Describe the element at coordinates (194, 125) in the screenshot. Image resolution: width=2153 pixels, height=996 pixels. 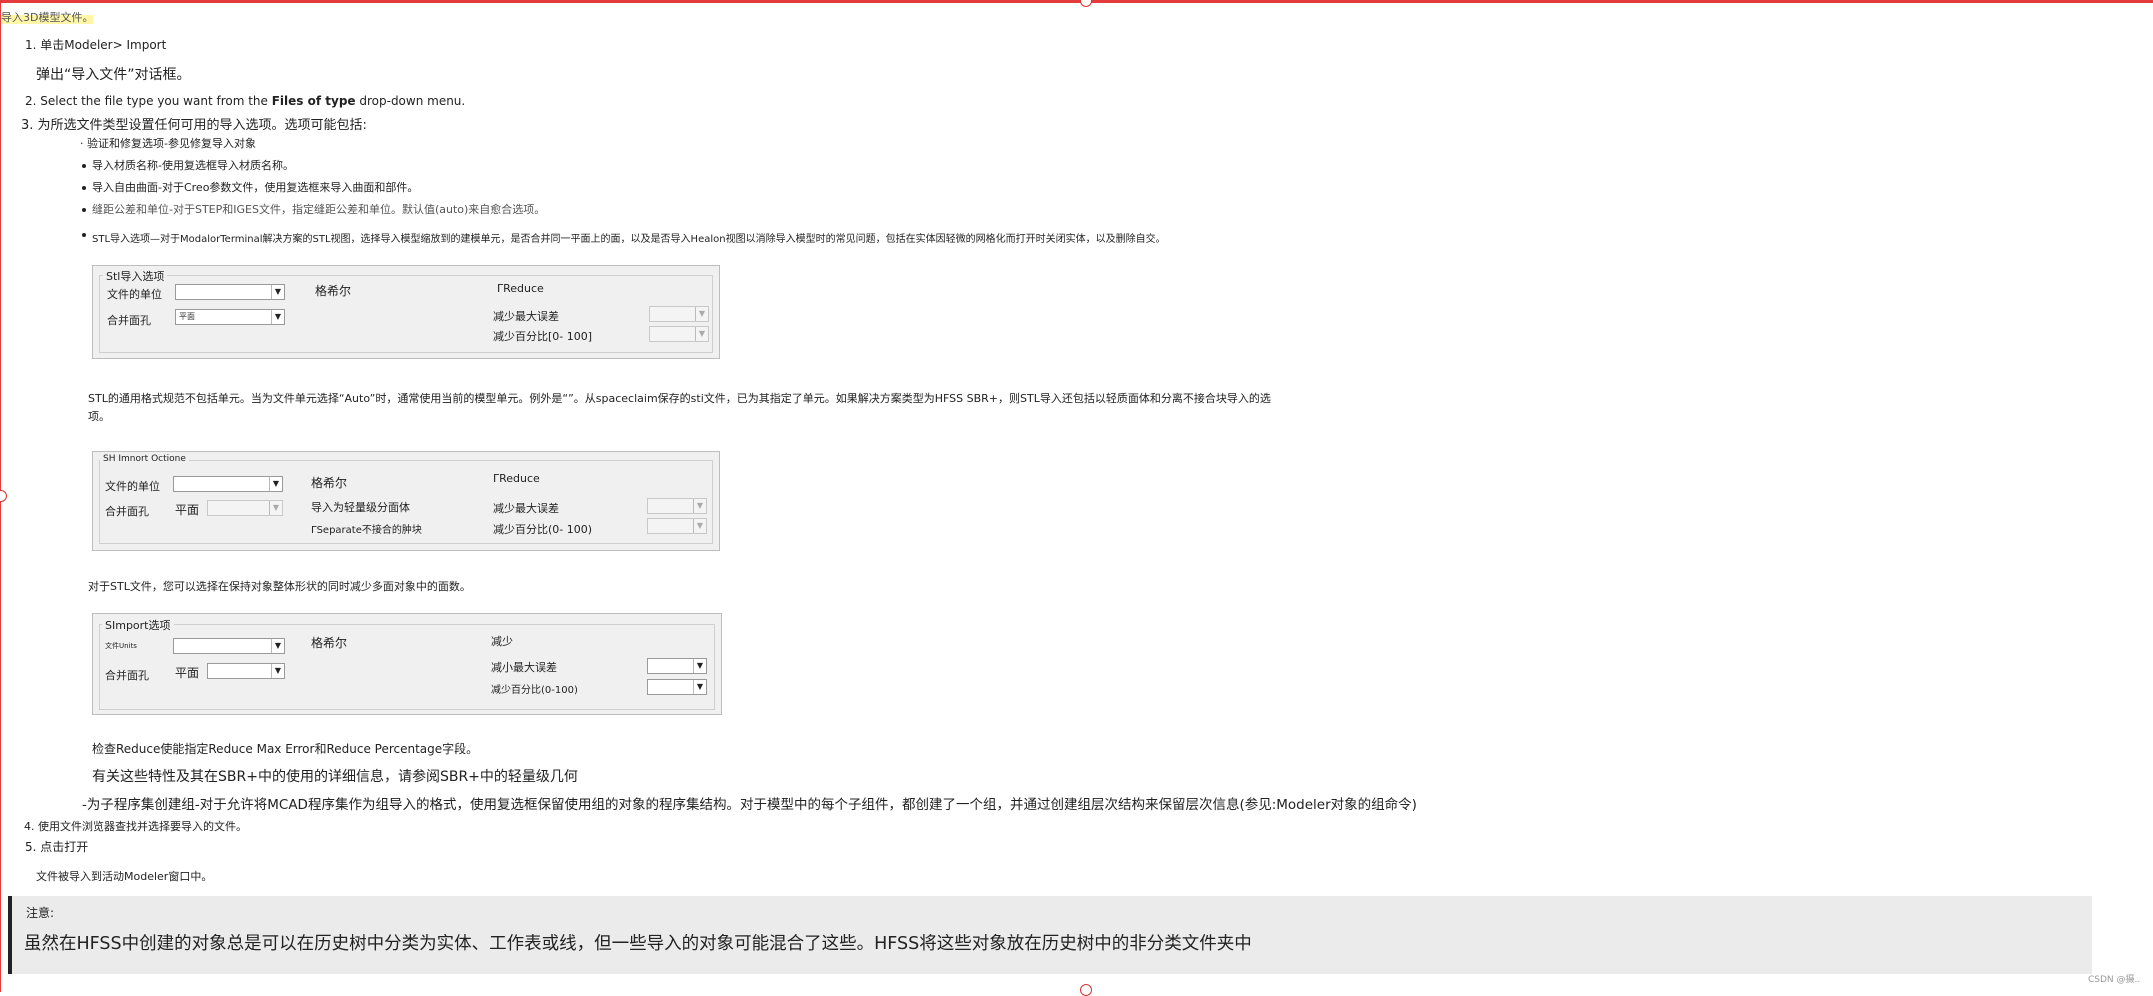
I see `step-3: 3. 为所选文件类型设置任何可用的导入选项。选项可能包括:` at that location.